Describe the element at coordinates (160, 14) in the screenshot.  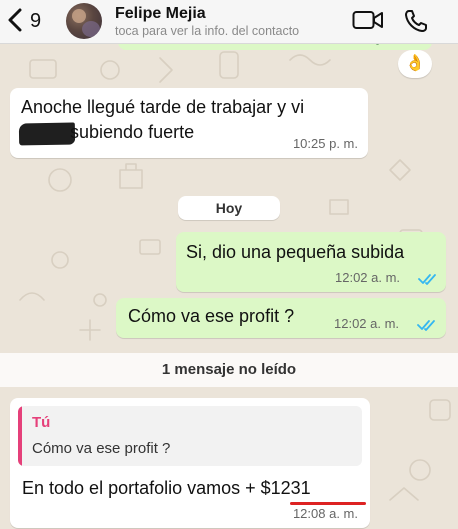
I see `contact-name: Felipe Mejia` at that location.